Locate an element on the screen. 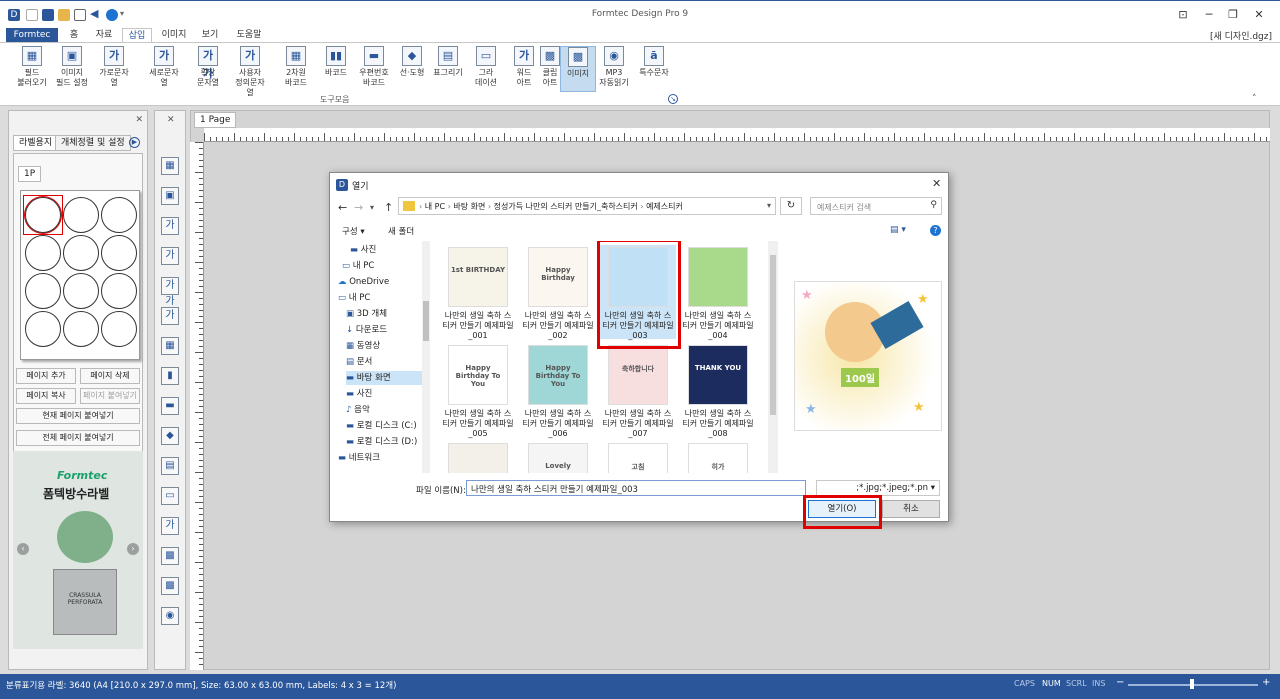 The height and width of the screenshot is (699, 1280). page-tab: 1 Page is located at coordinates (215, 120).